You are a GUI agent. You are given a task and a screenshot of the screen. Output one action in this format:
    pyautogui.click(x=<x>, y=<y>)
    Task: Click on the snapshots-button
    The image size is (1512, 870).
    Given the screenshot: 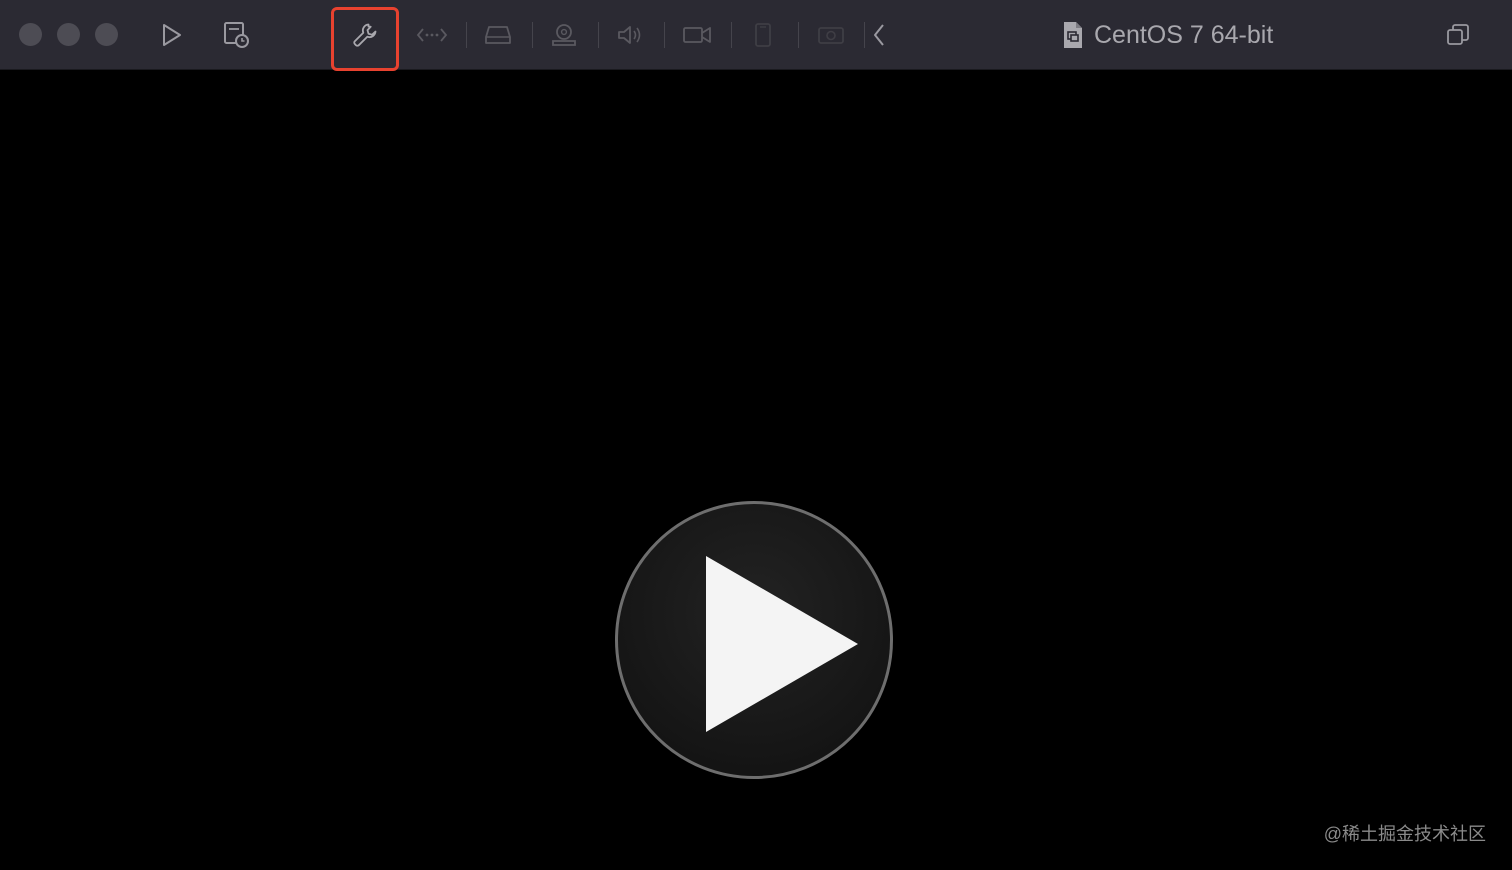 What is the action you would take?
    pyautogui.click(x=236, y=35)
    